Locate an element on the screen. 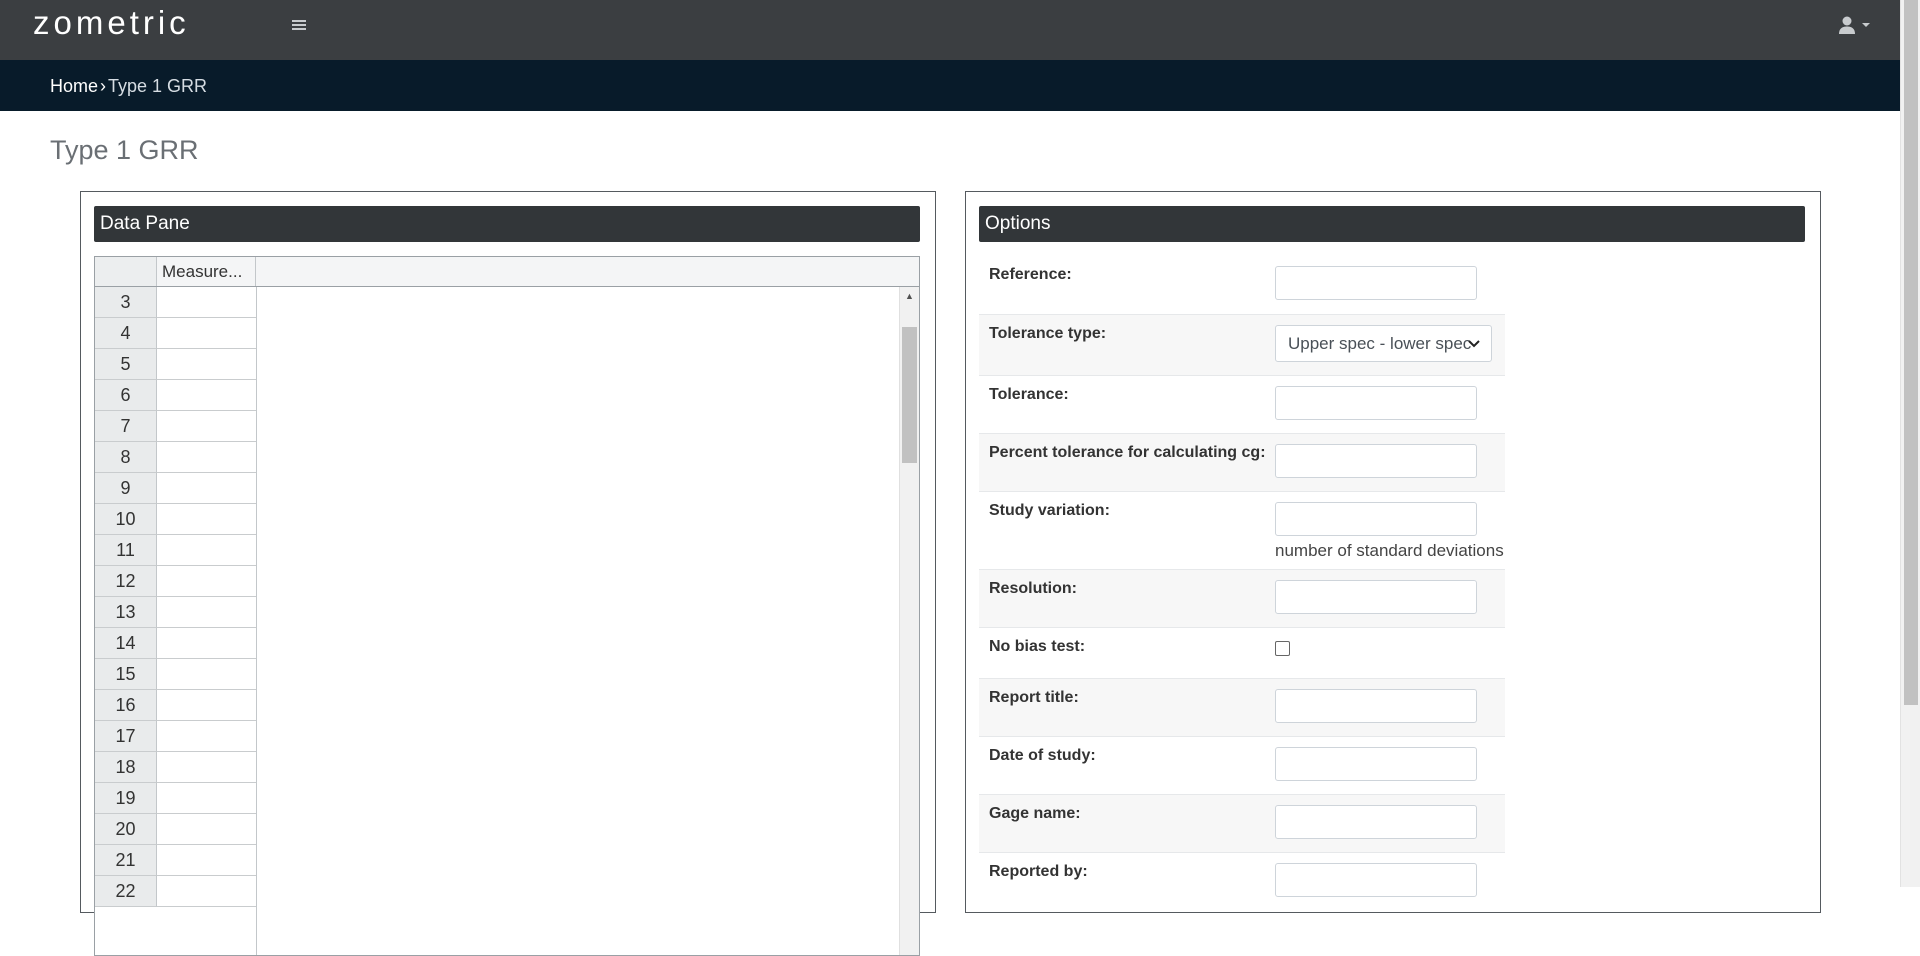 This screenshot has width=1920, height=956. grid-scrollbar-thumb is located at coordinates (909, 395).